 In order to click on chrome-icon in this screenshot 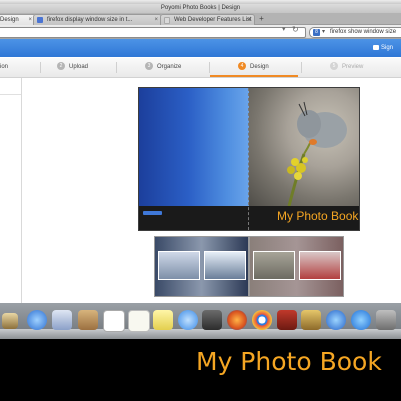, I will do `click(262, 320)`.